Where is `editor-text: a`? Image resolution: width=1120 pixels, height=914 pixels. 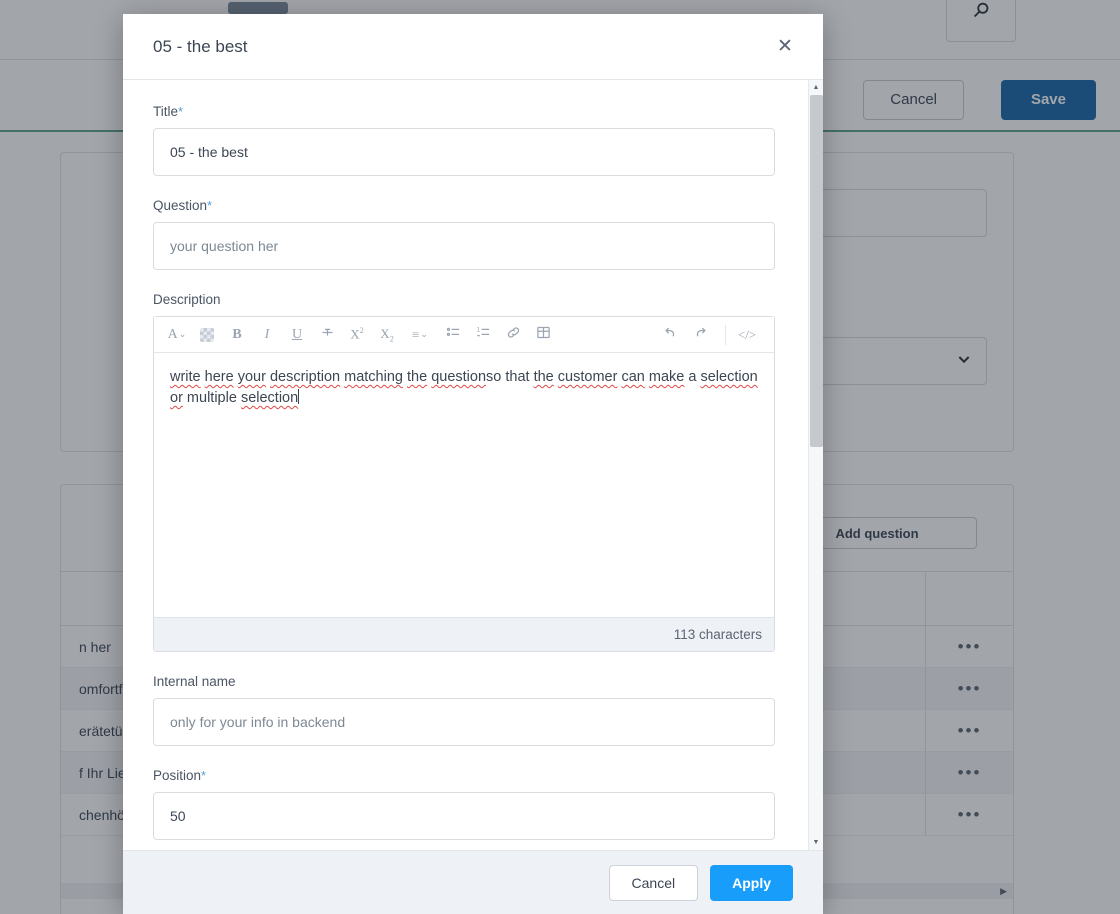 editor-text: a is located at coordinates (690, 377).